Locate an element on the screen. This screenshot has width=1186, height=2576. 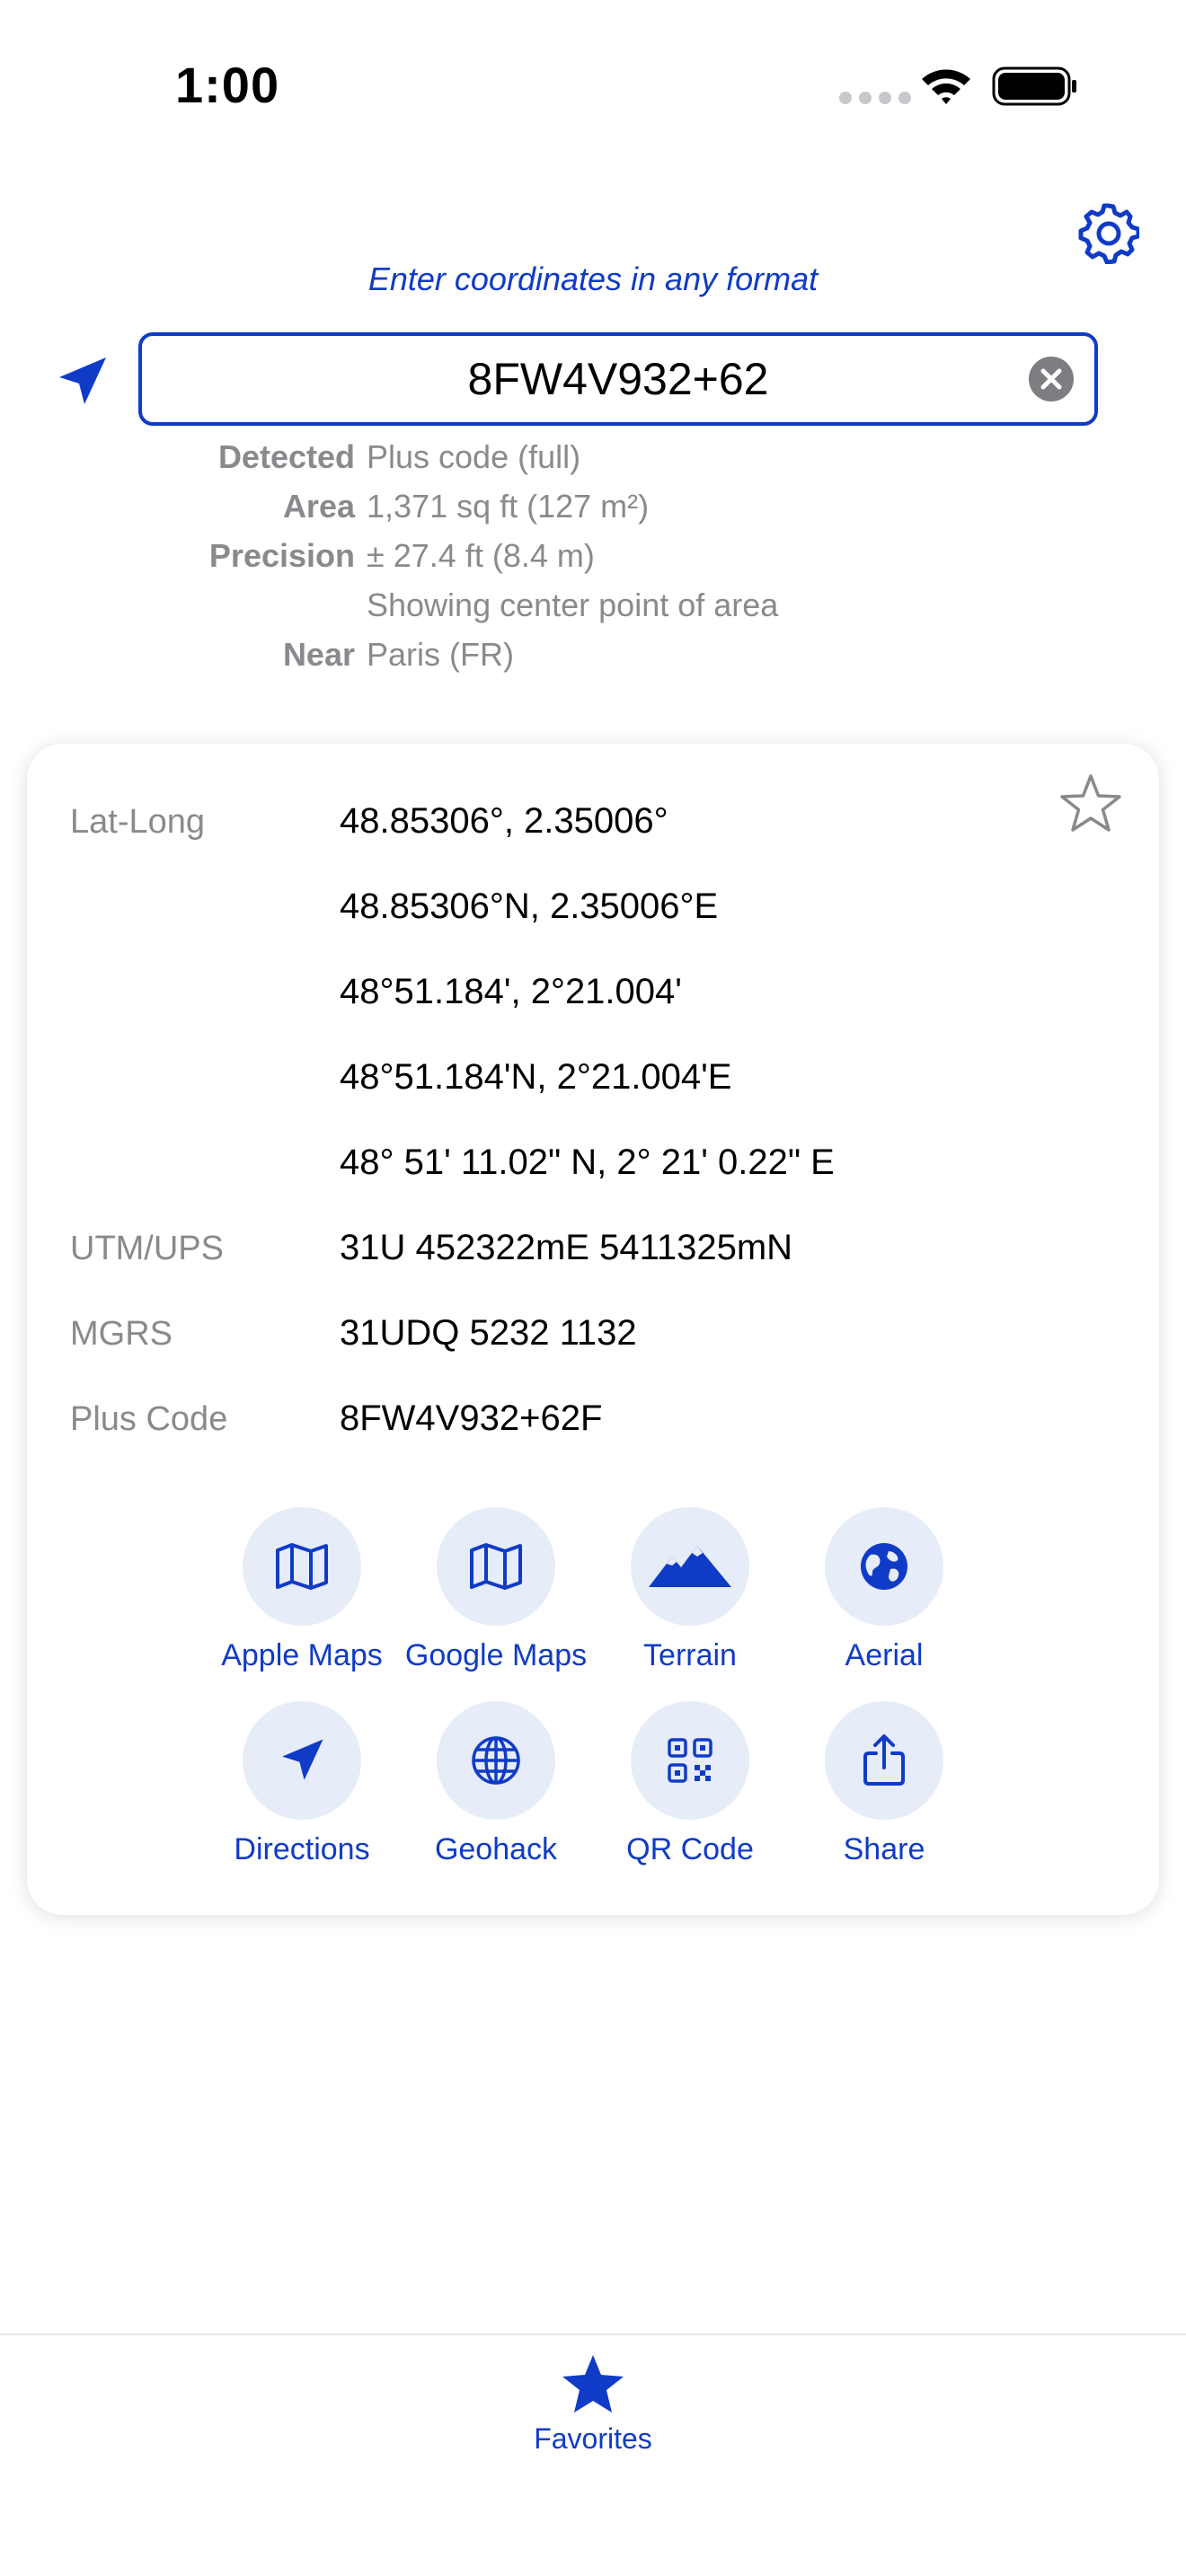
share-icon is located at coordinates (884, 1760).